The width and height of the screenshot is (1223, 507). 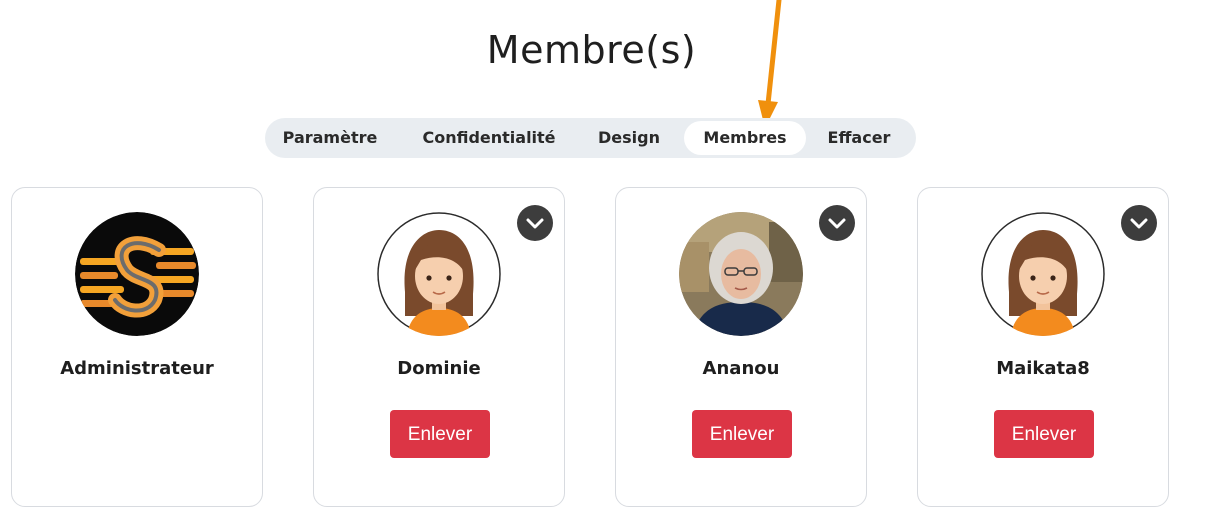 I want to click on member-name: Dominie, so click(x=439, y=368).